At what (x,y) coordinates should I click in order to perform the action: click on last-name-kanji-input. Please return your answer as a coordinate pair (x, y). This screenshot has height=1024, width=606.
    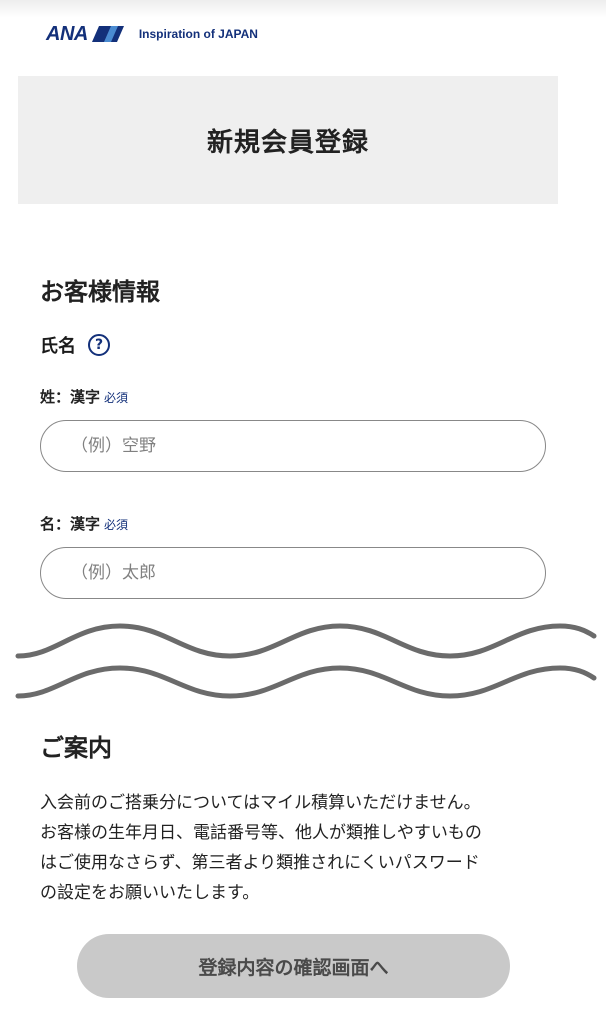
    Looking at the image, I should click on (293, 446).